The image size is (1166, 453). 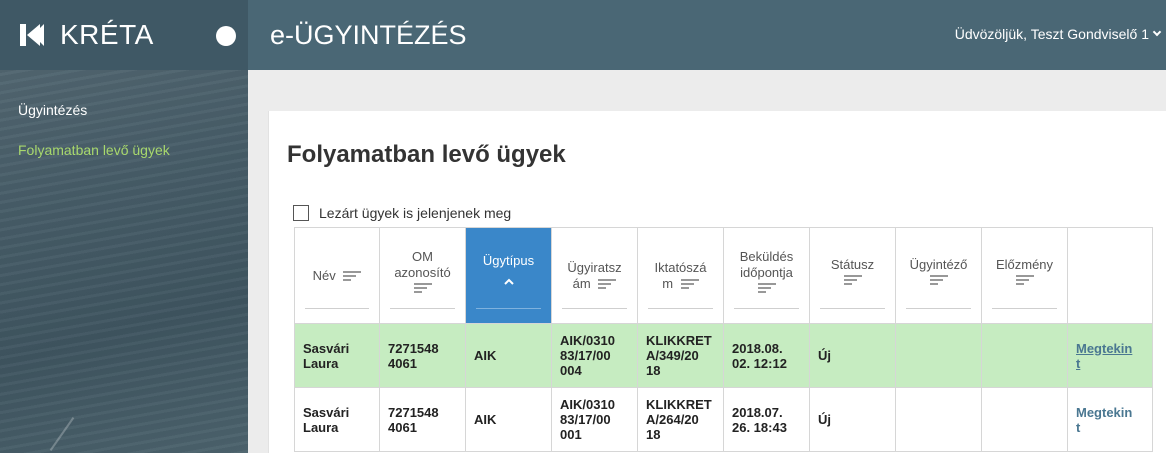 I want to click on column-header-elozmeny: Előzmény, so click(x=1024, y=275).